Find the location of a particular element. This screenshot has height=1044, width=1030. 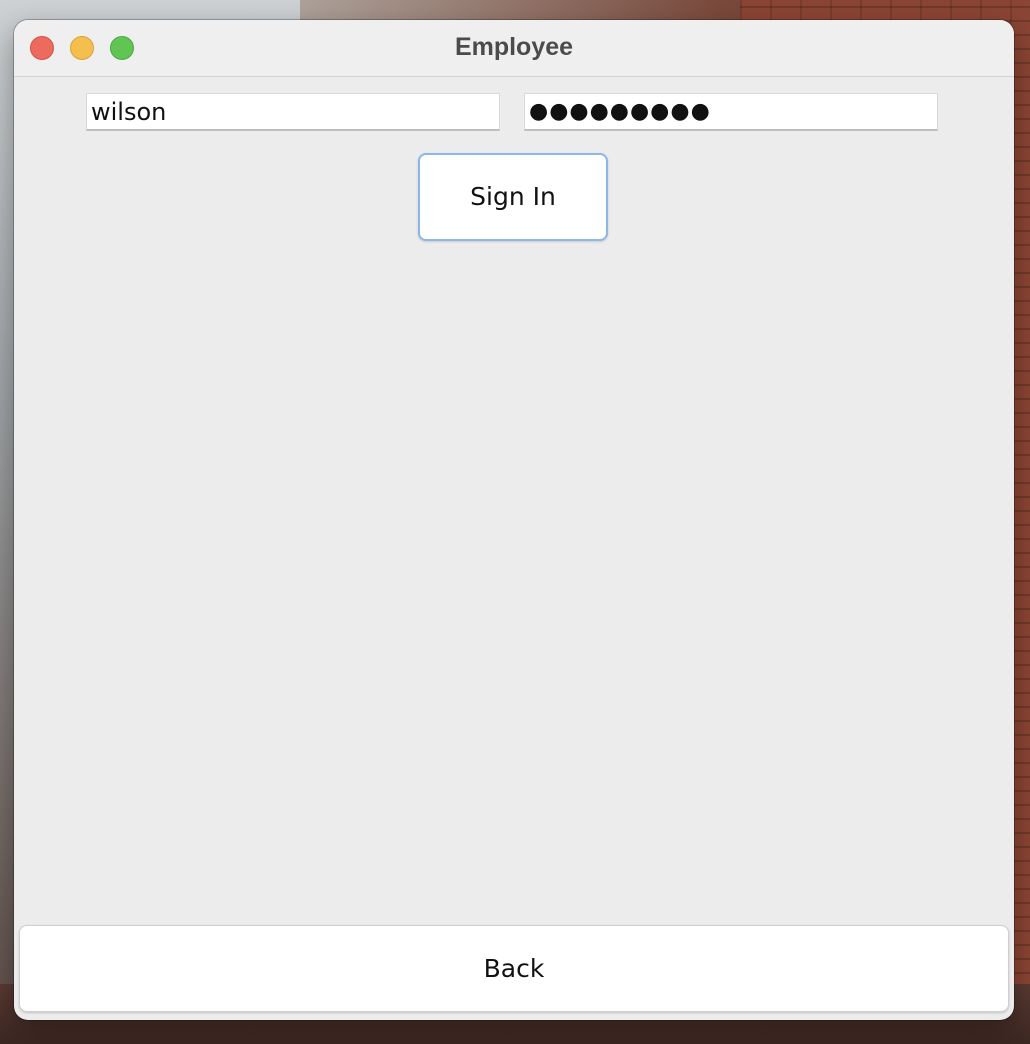

title-bar: Employee is located at coordinates (514, 48).